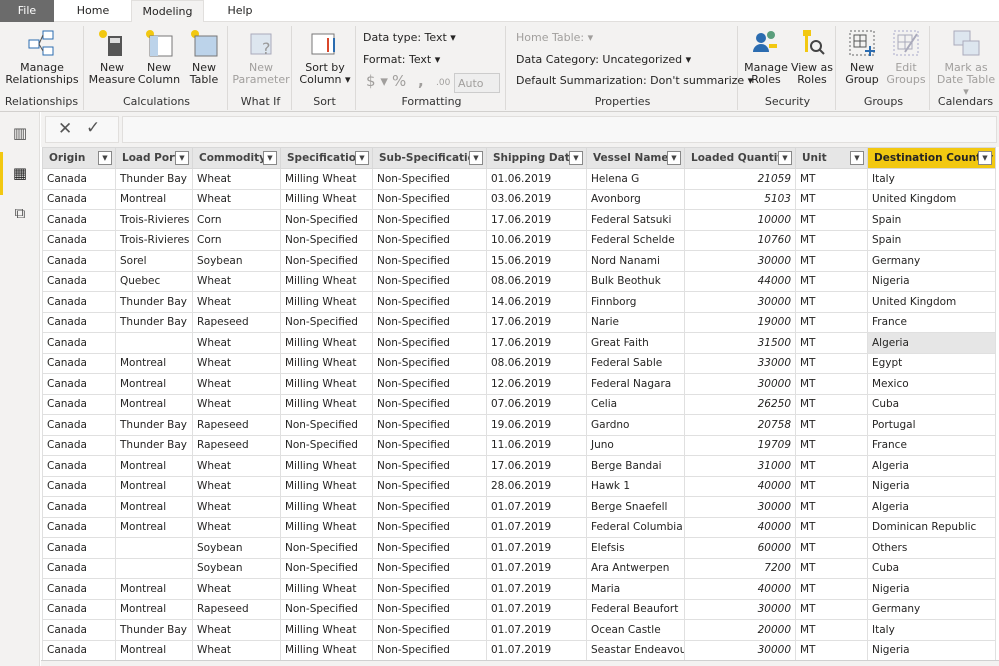  I want to click on column-header: Commodity ▼, so click(236, 158).